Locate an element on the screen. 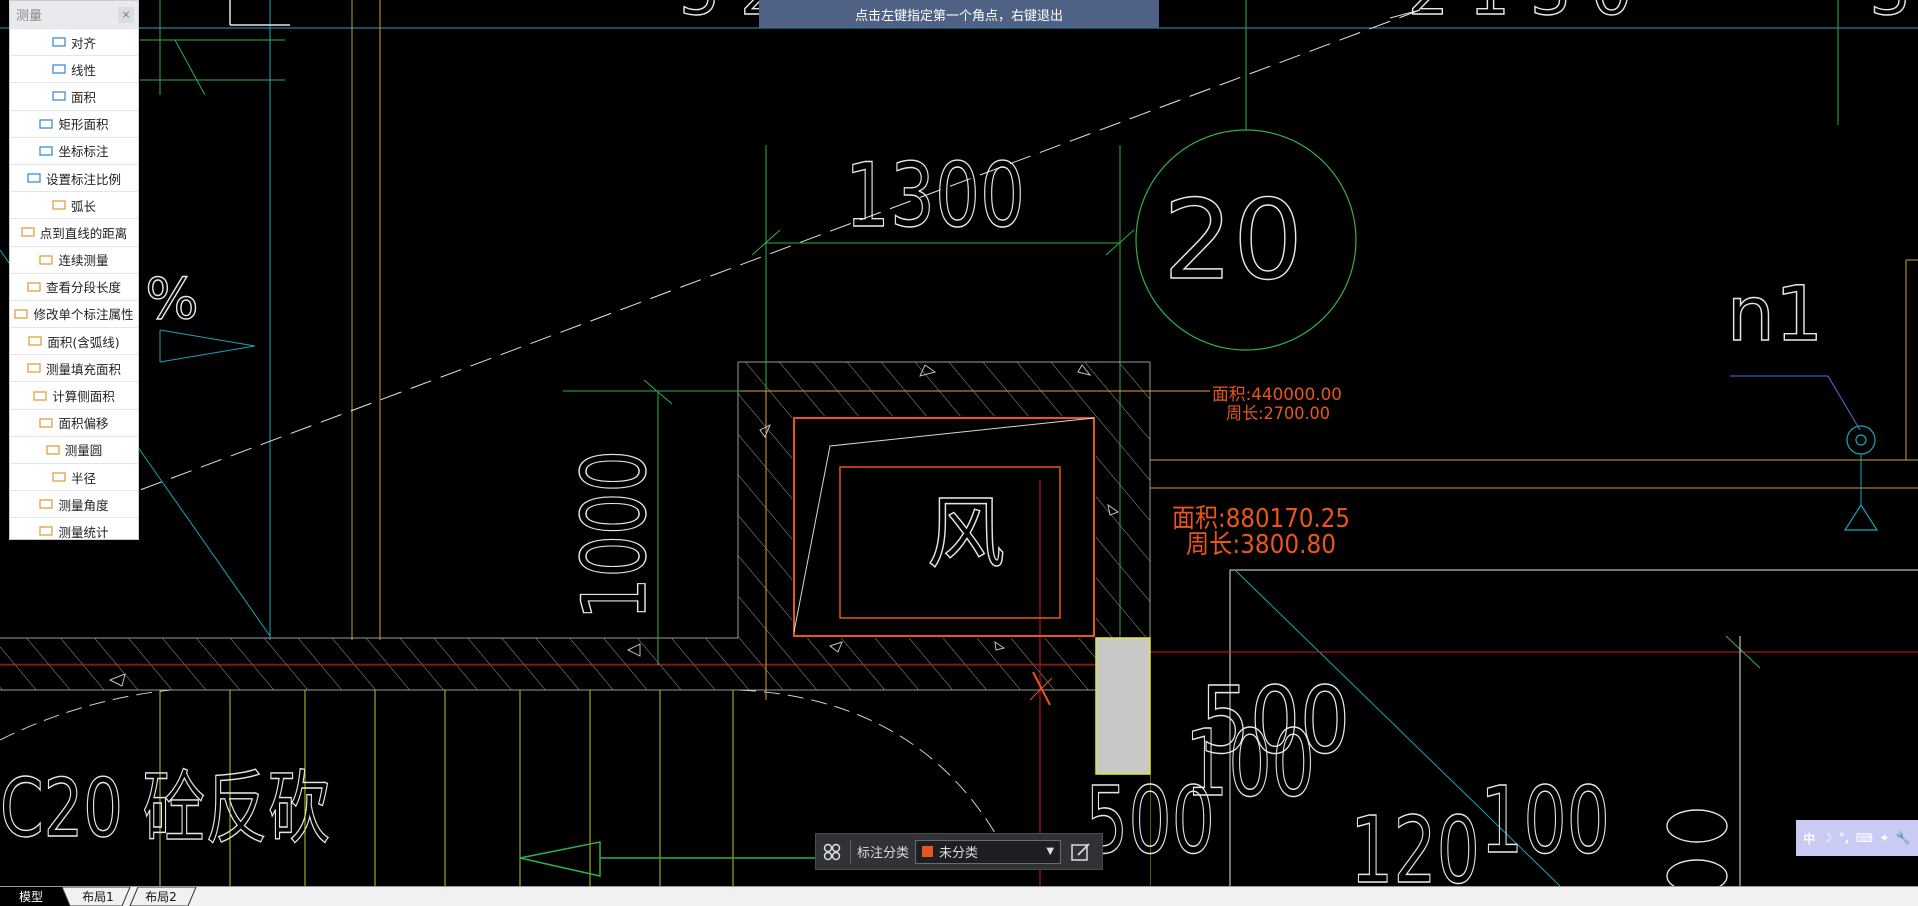  linear-measure-icon is located at coordinates (59, 69).